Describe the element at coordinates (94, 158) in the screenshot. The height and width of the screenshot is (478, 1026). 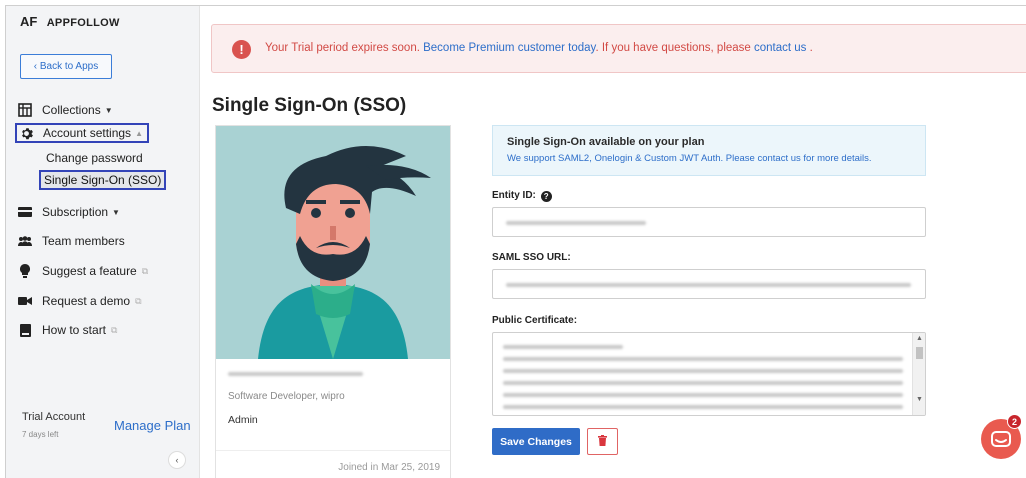
I see `sidebar-subitem-change-password: Change password` at that location.